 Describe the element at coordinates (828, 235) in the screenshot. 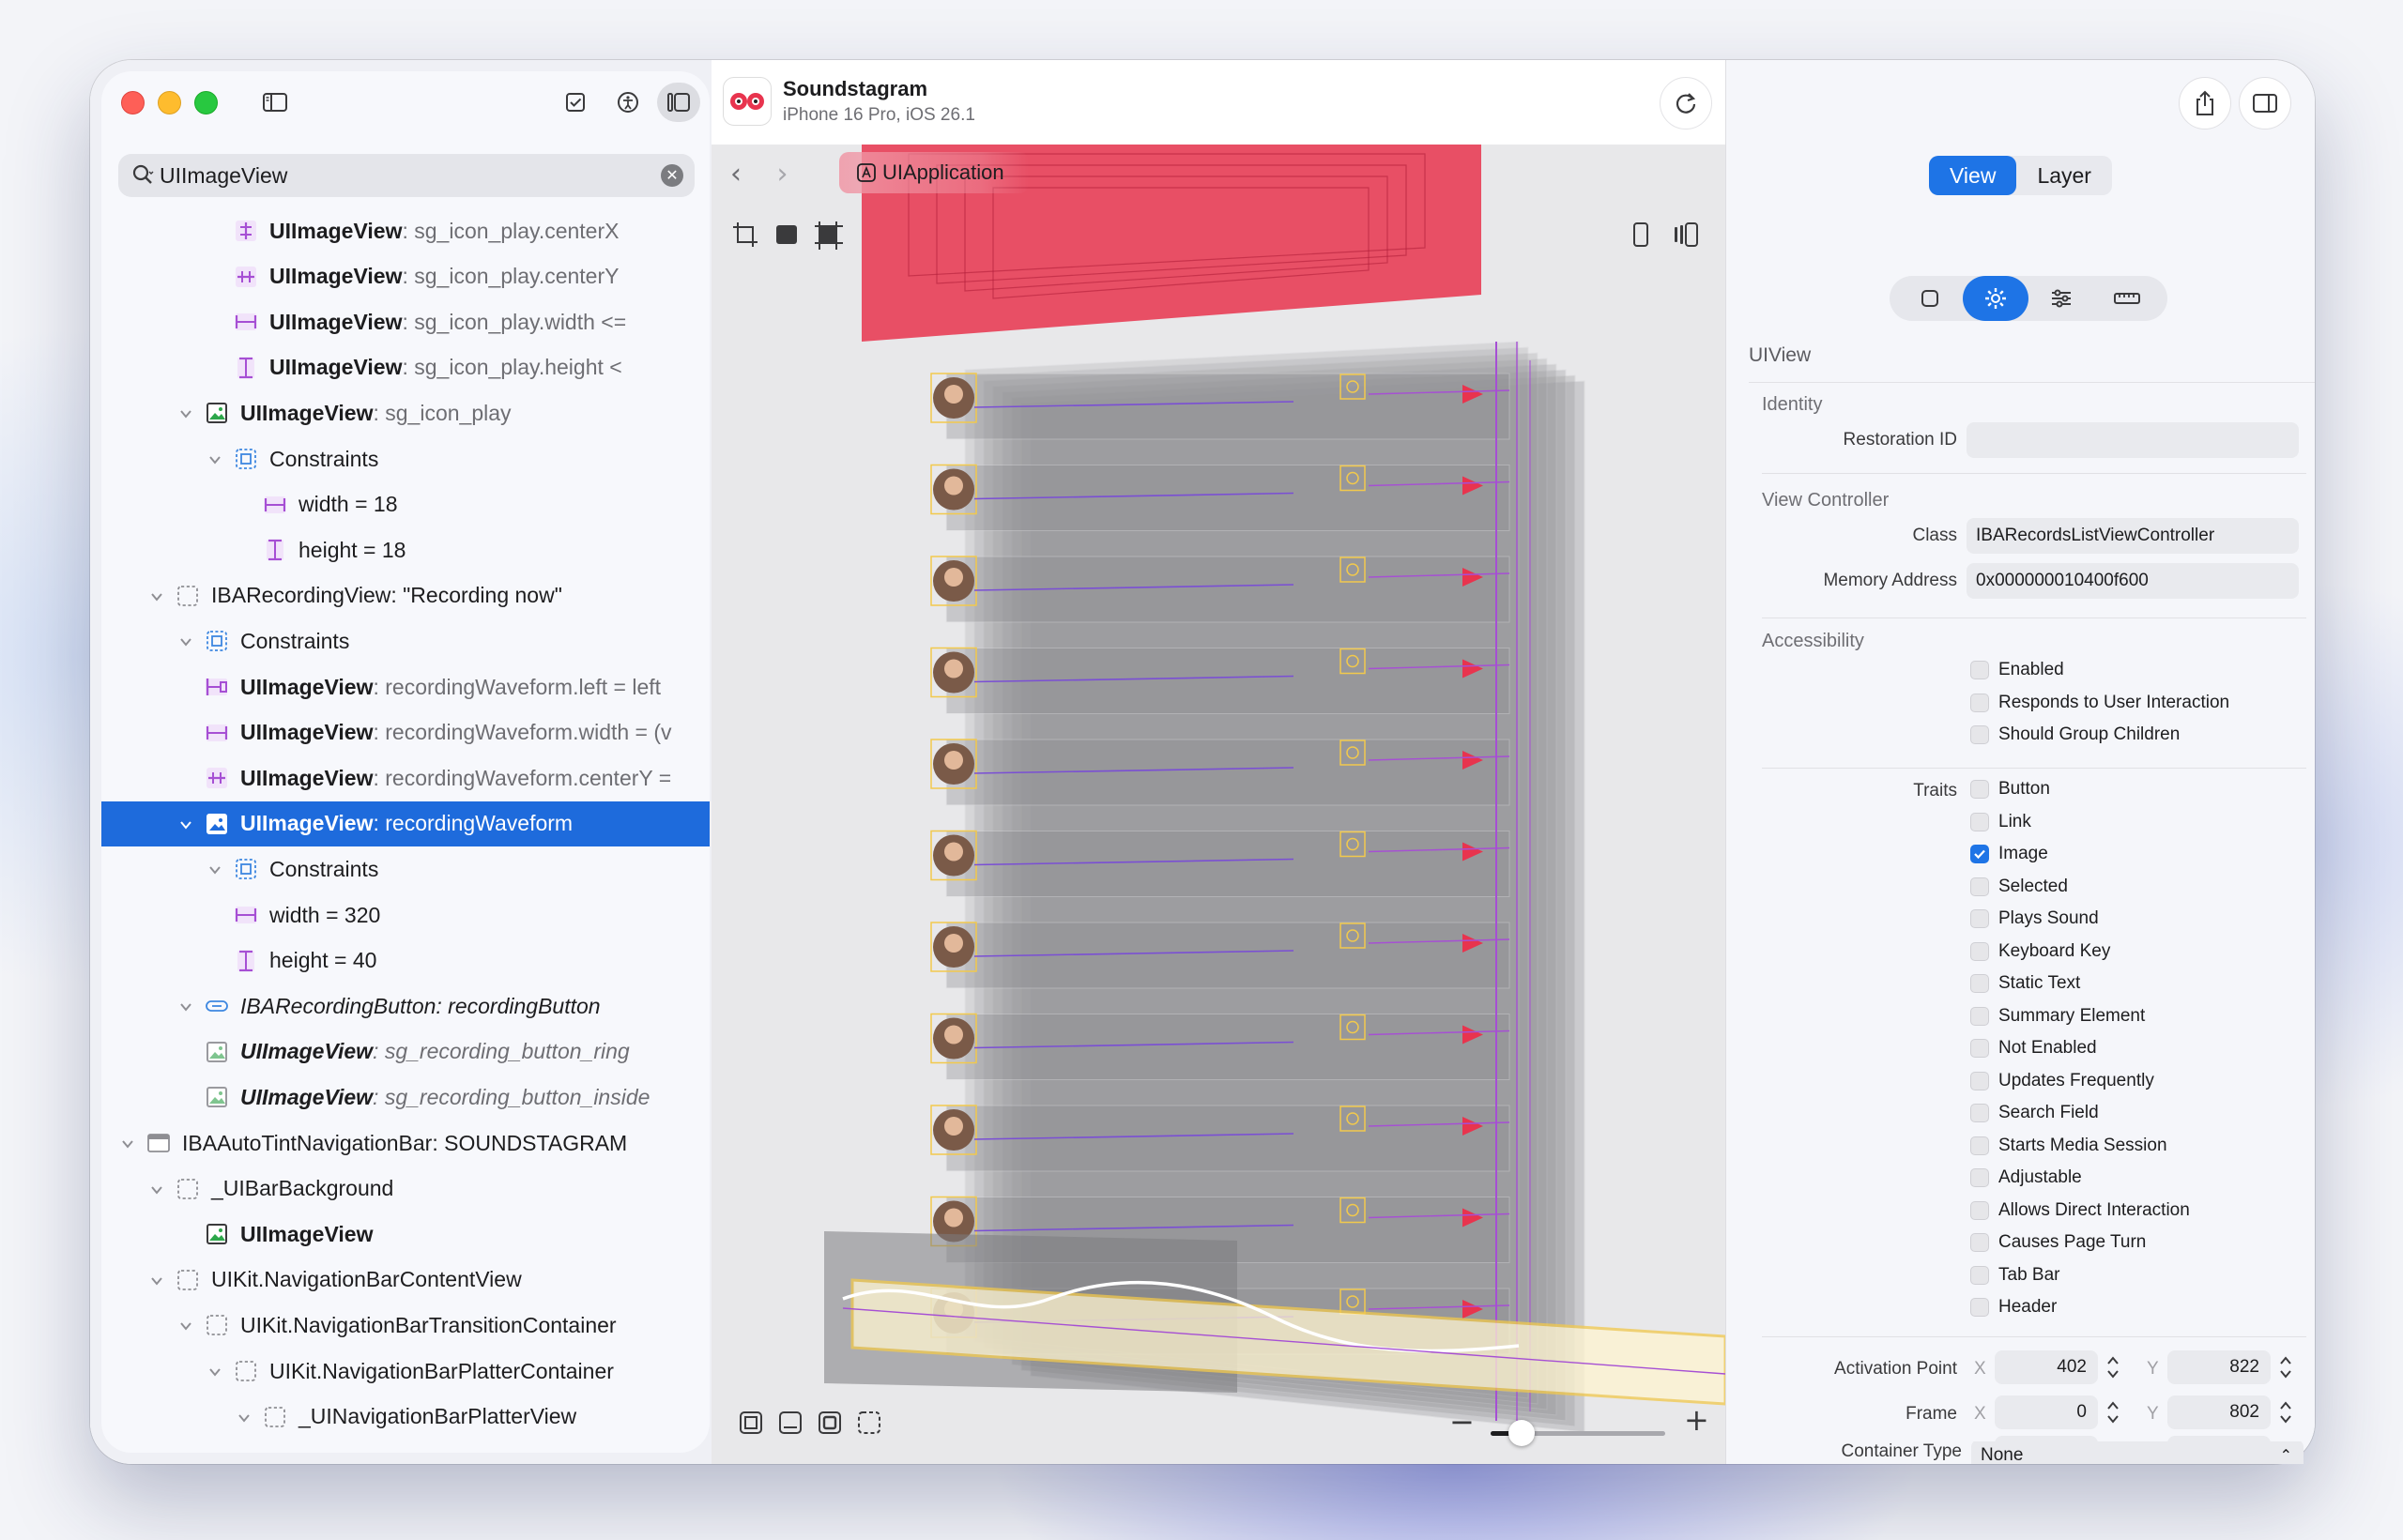

I see `frame-icon` at that location.